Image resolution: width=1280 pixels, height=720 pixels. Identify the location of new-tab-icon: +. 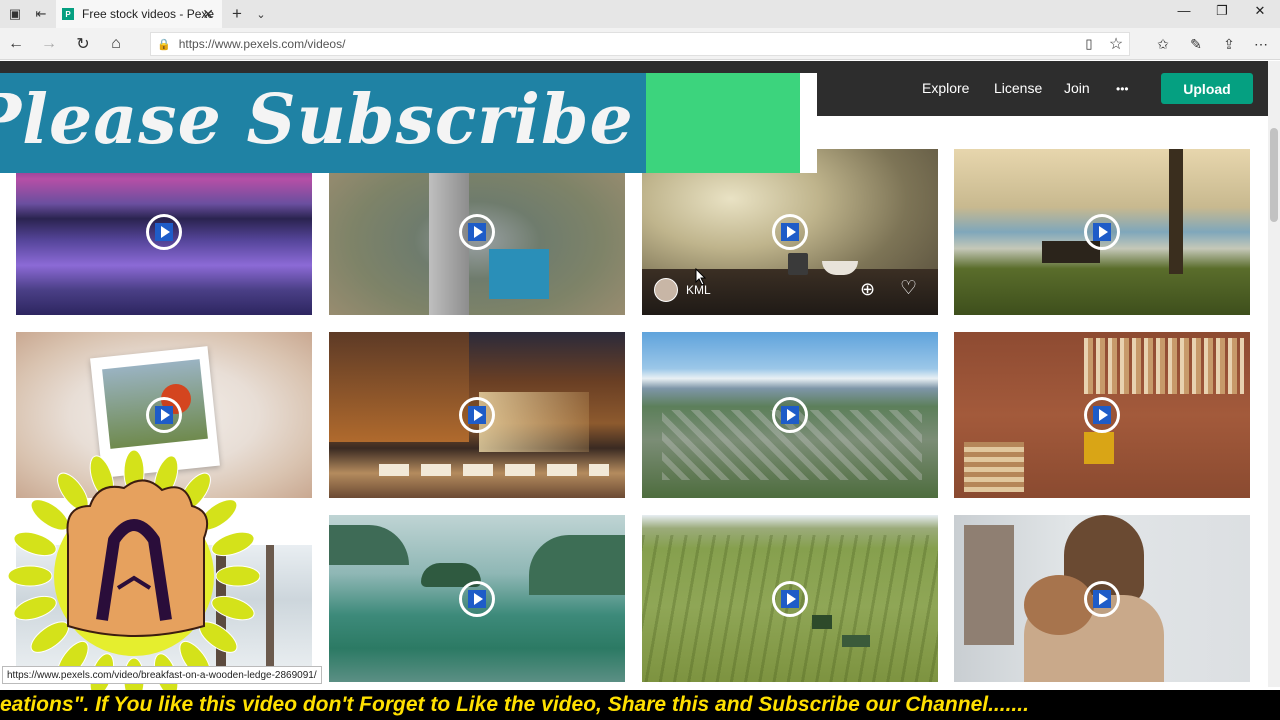
(237, 14).